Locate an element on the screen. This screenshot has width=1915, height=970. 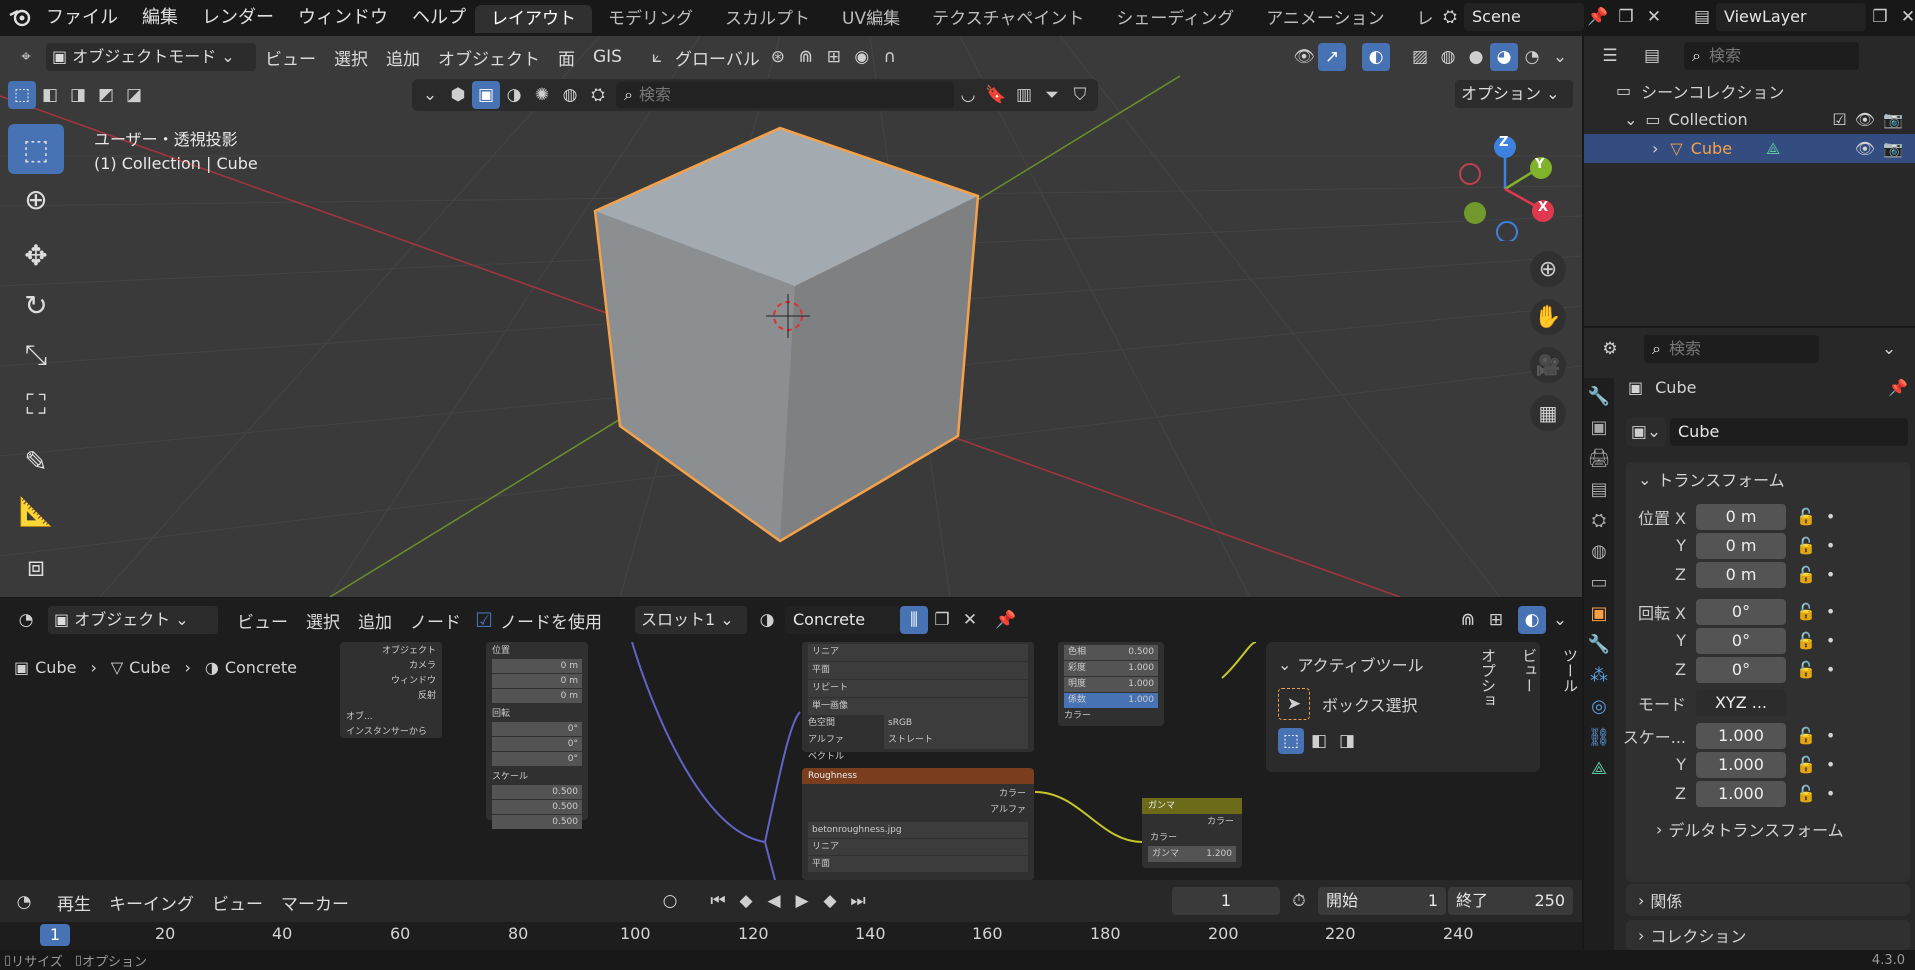
node-pin-icon: 📌 is located at coordinates (1006, 620).